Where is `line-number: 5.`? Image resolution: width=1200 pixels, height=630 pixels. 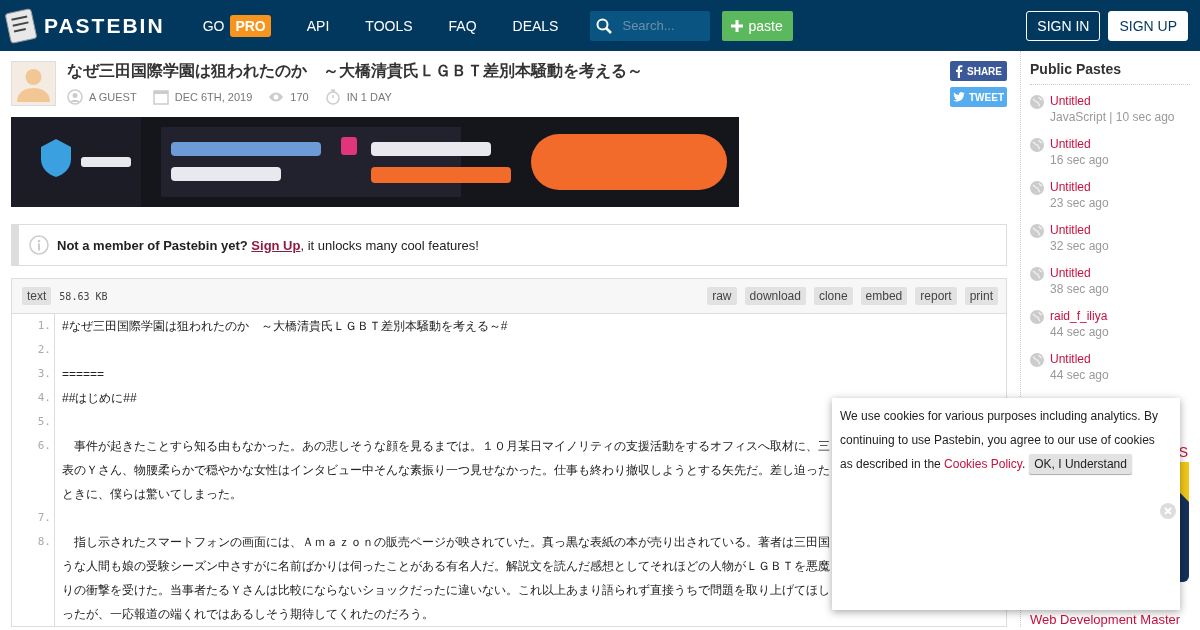
line-number: 5. is located at coordinates (33, 422).